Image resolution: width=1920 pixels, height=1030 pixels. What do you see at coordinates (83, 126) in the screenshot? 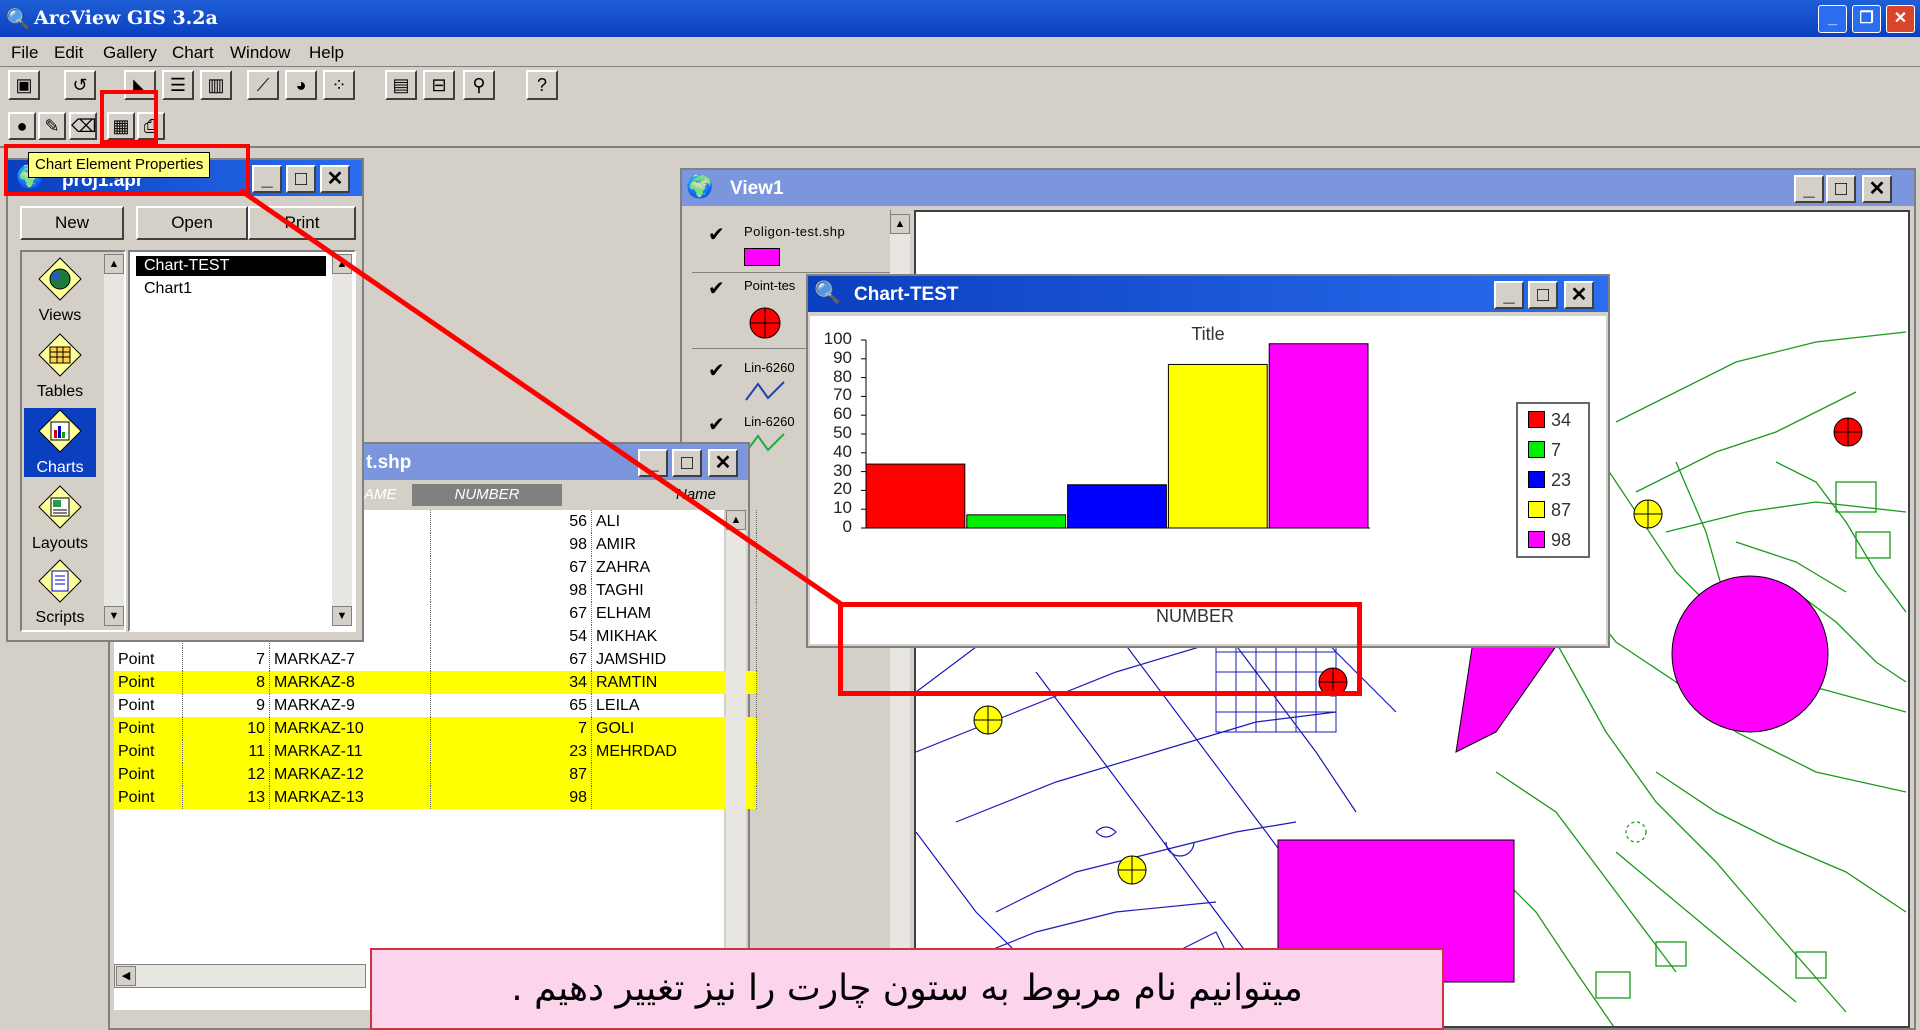
I see `erase-icon: ⌫` at bounding box center [83, 126].